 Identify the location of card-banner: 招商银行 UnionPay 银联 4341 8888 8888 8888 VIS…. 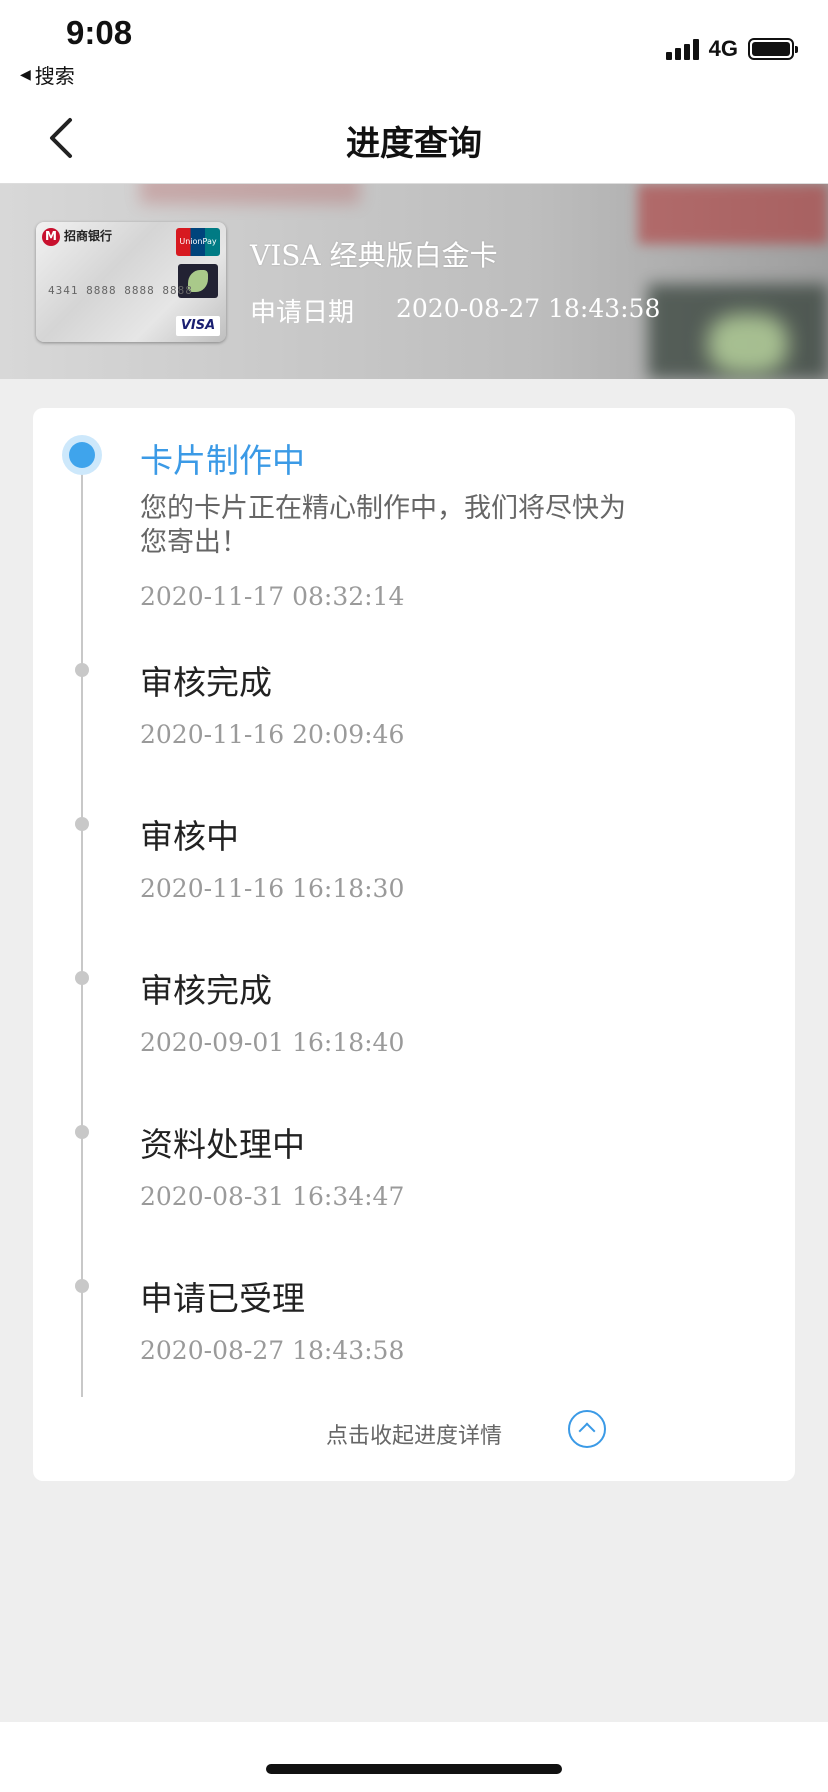
(414, 281).